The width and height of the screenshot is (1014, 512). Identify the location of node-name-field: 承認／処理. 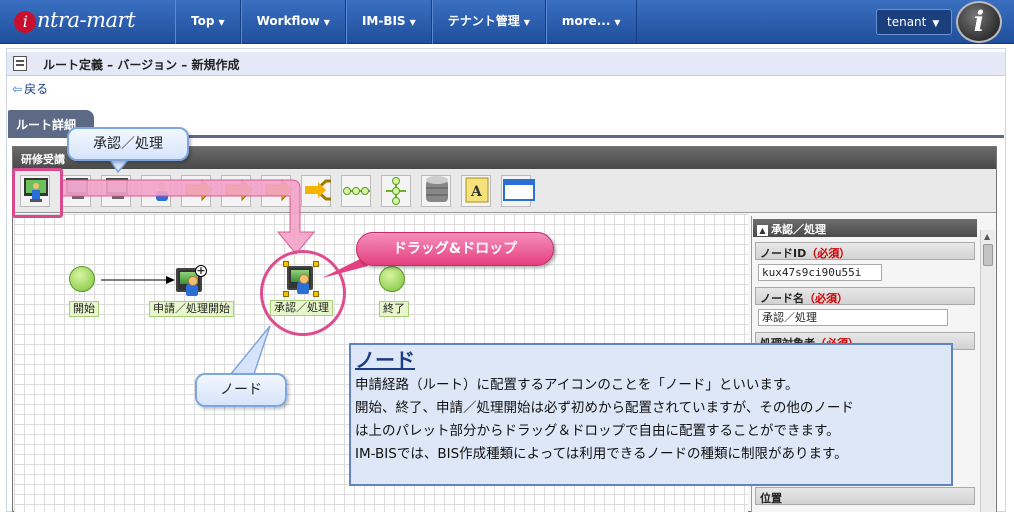
(853, 317).